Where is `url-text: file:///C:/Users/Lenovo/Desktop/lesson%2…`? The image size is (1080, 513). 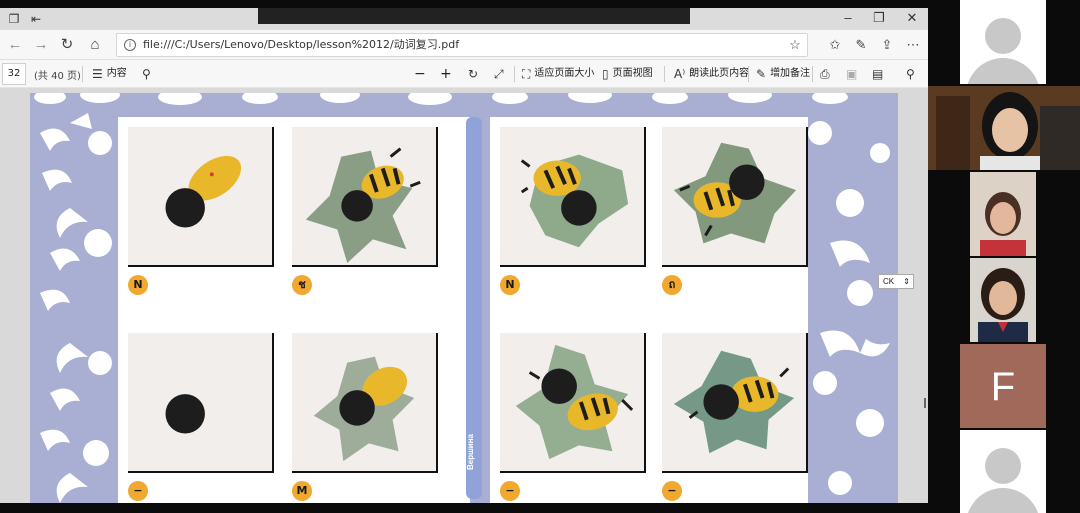 url-text: file:///C:/Users/Lenovo/Desktop/lesson%2… is located at coordinates (301, 44).